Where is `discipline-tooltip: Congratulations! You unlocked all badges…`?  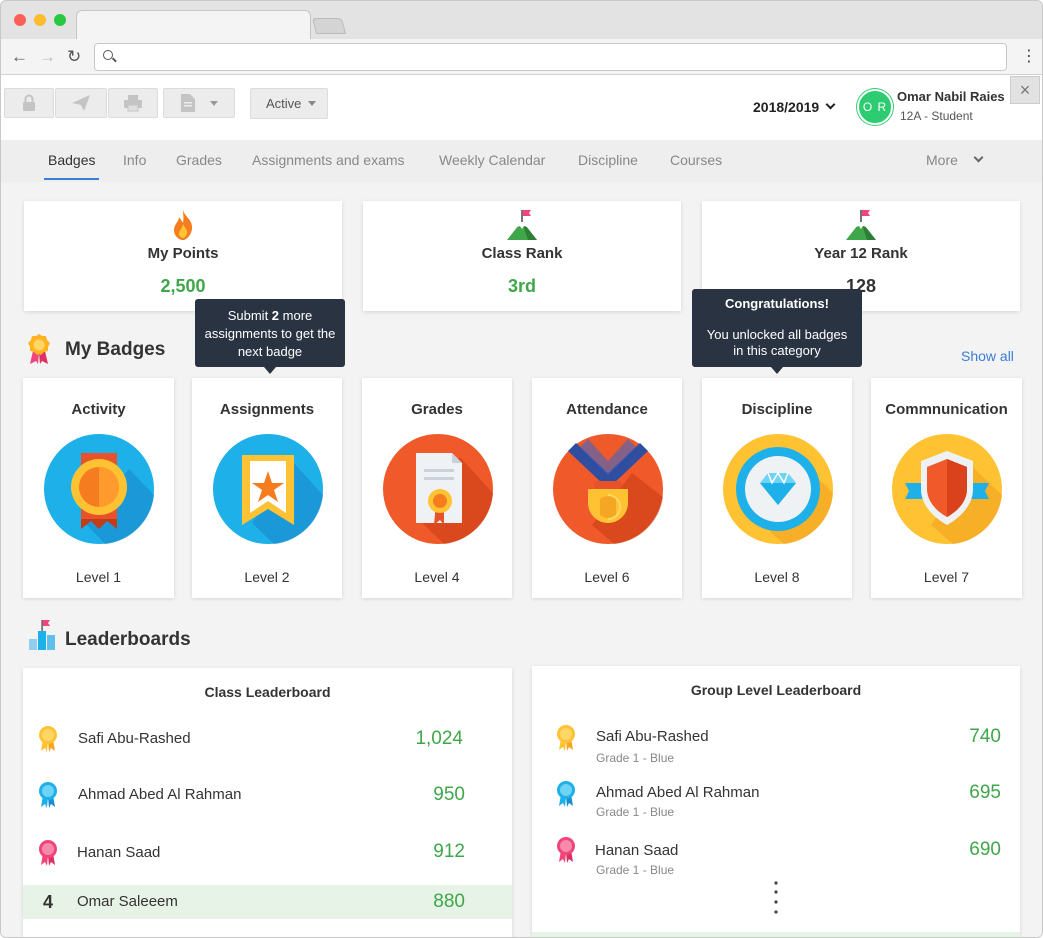 discipline-tooltip: Congratulations! You unlocked all badges… is located at coordinates (777, 328).